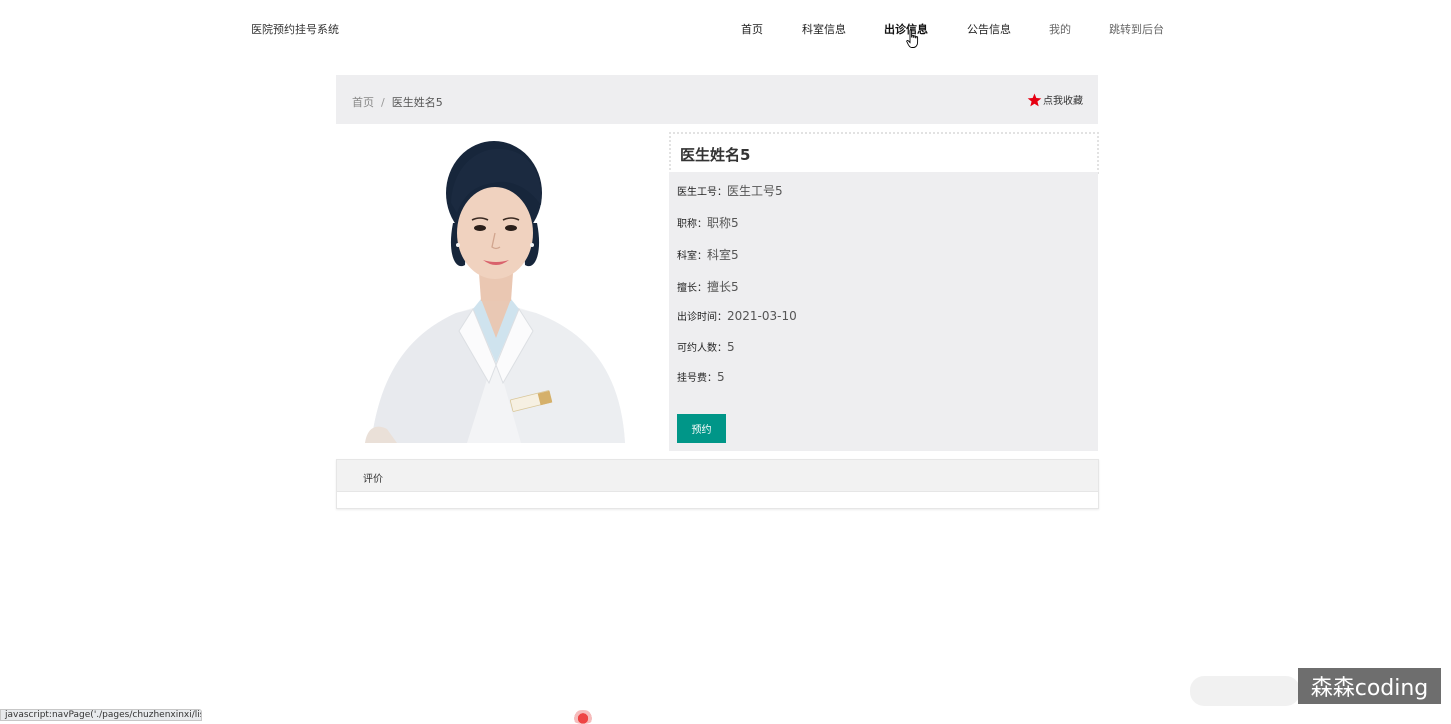 Image resolution: width=1451 pixels, height=724 pixels. I want to click on doctor-photo, so click(496, 288).